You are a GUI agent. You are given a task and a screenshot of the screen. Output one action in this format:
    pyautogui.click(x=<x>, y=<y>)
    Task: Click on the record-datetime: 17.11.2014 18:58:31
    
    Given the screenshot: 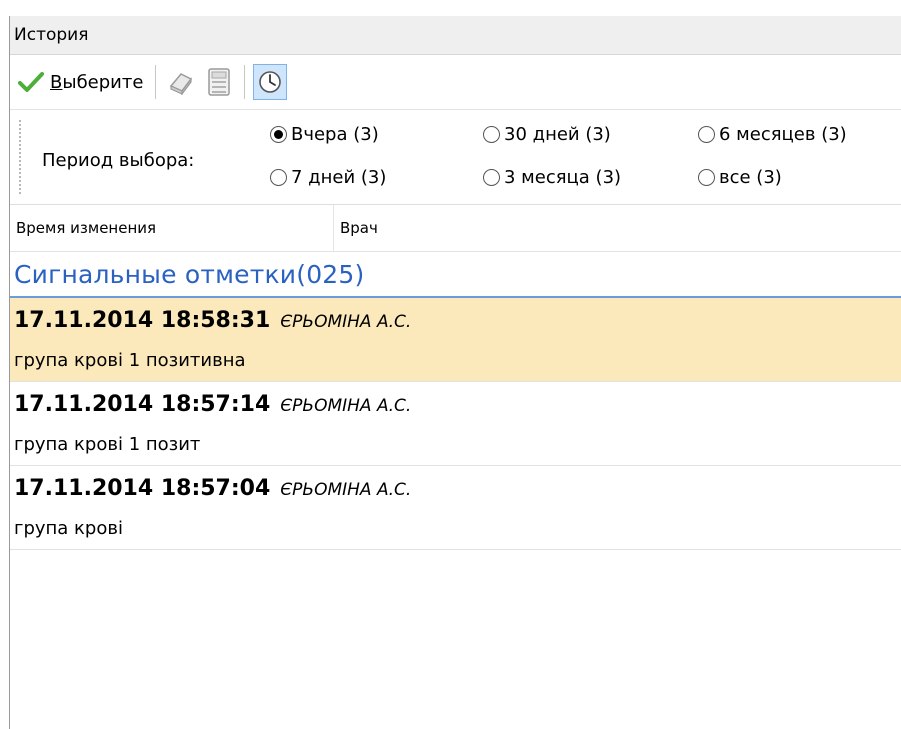 What is the action you would take?
    pyautogui.click(x=142, y=320)
    